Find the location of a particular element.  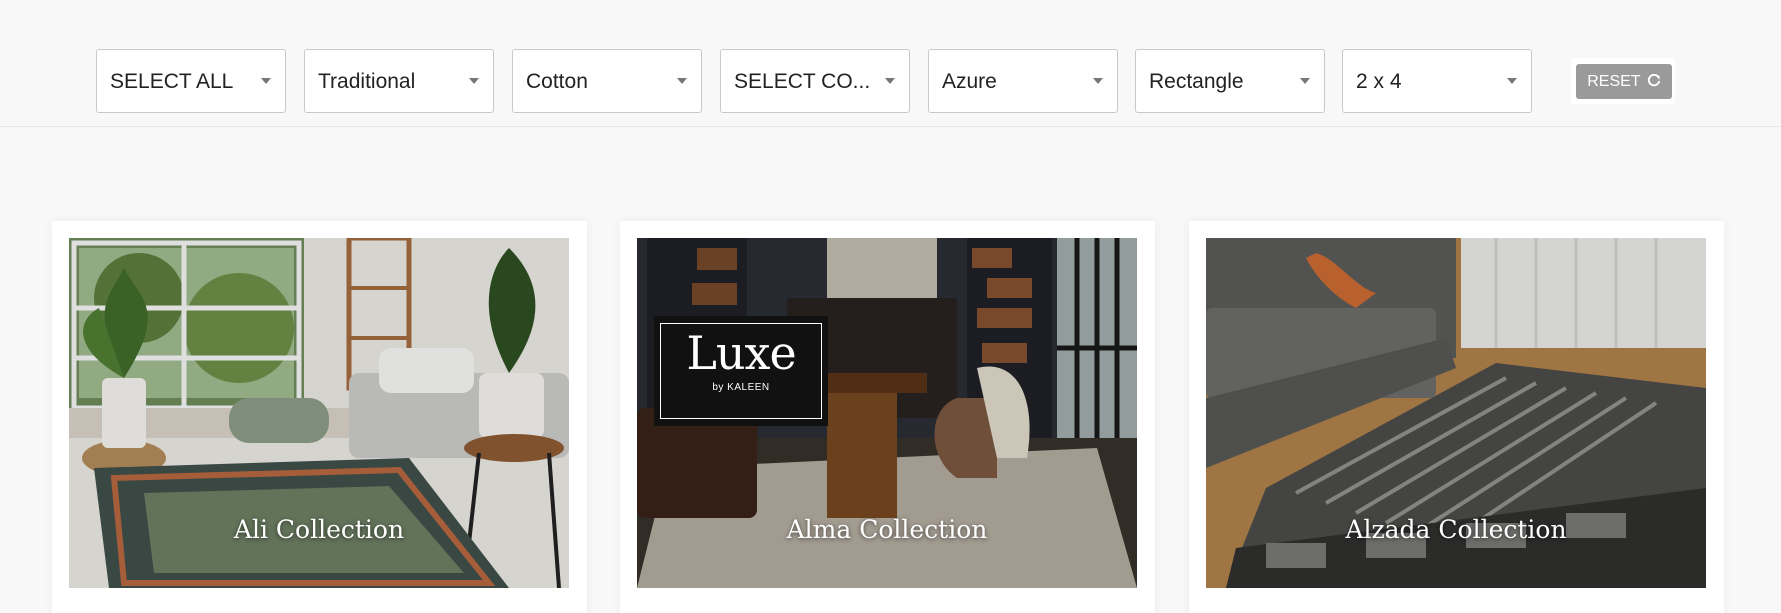

filter-select-all: SELECT ALL is located at coordinates (191, 81).